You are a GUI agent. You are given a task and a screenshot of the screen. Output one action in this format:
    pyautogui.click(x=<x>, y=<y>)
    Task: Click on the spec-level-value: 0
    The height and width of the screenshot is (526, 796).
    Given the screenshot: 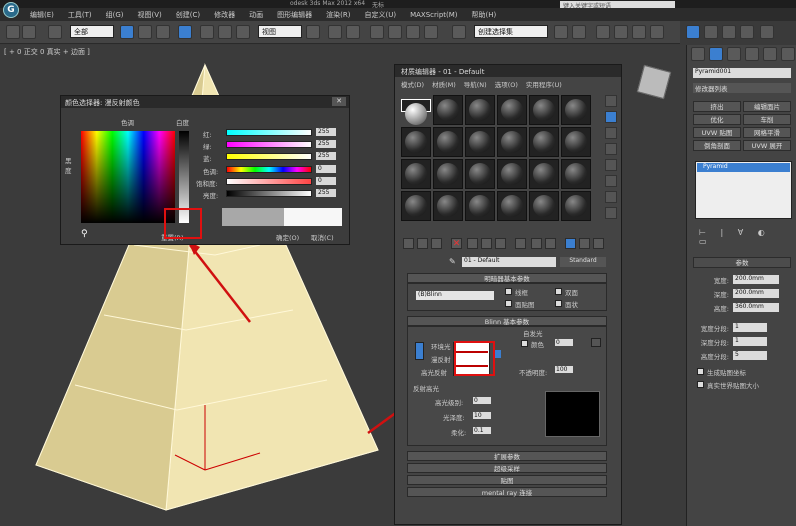 What is the action you would take?
    pyautogui.click(x=482, y=400)
    